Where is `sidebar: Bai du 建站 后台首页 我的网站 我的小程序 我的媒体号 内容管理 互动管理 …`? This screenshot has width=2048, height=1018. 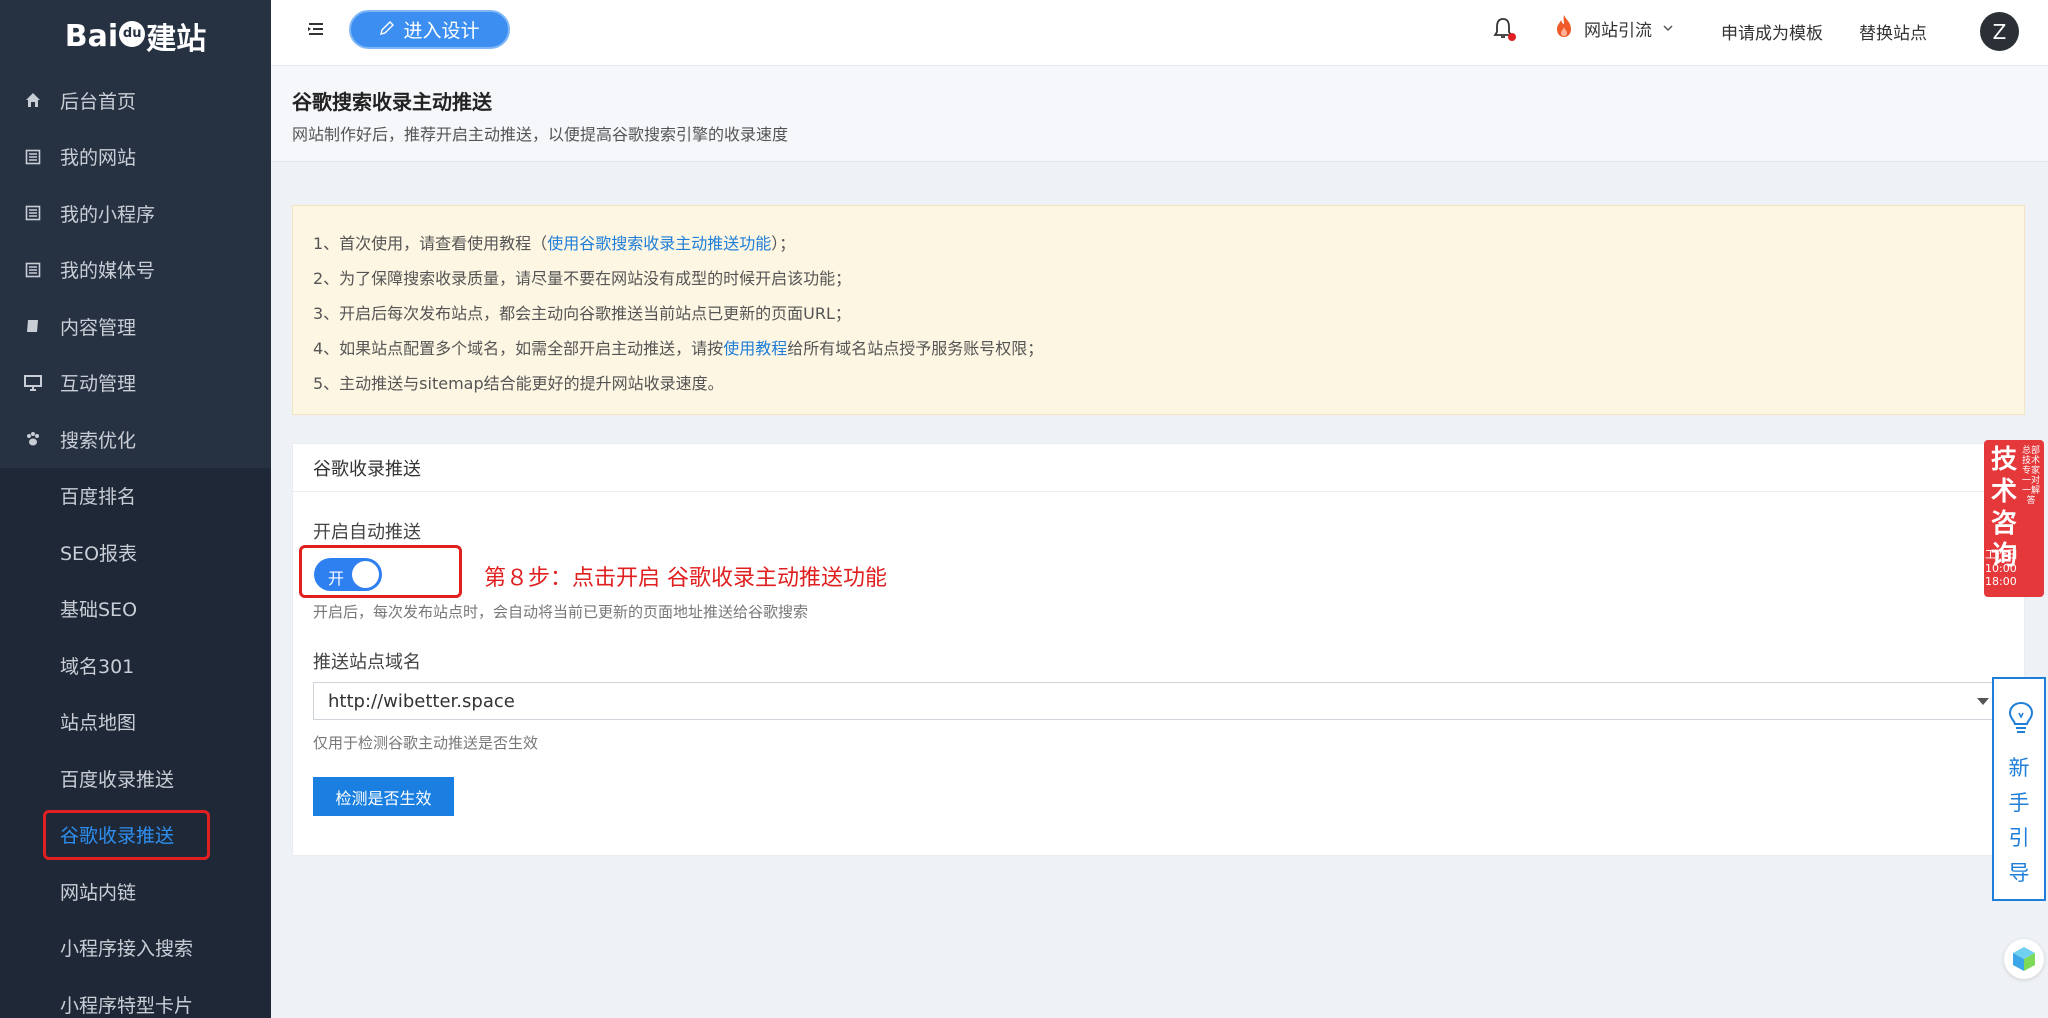
sidebar: Bai du 建站 后台首页 我的网站 我的小程序 我的媒体号 内容管理 互动管理 … is located at coordinates (135, 509).